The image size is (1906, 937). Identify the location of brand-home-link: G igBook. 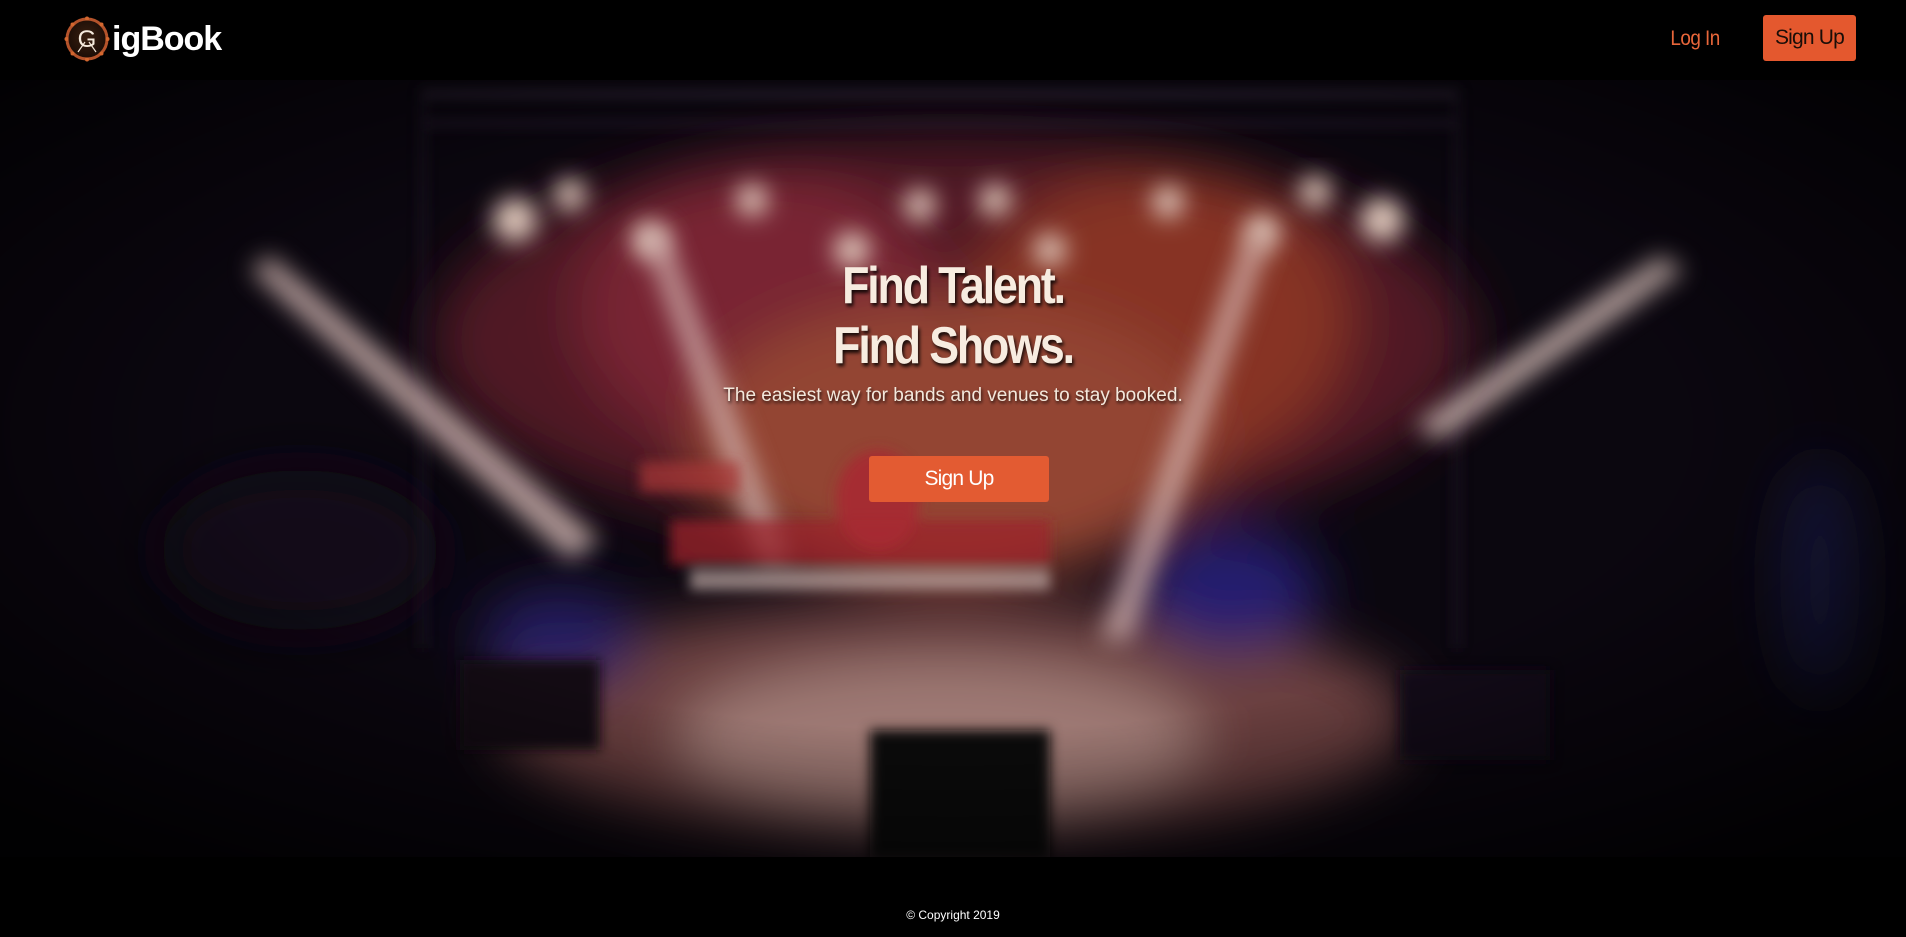
(143, 39).